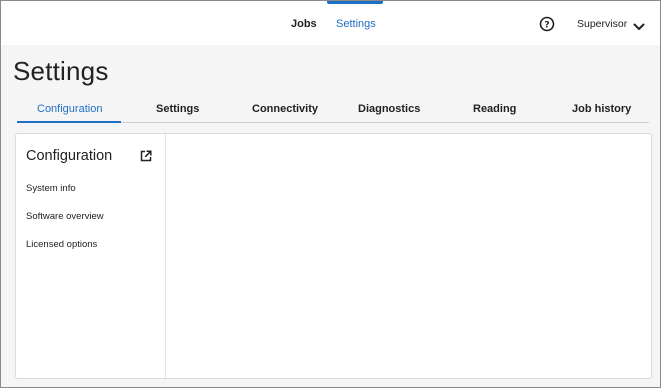 This screenshot has height=388, width=661. What do you see at coordinates (51, 188) in the screenshot?
I see `side-item-system-info: System info` at bounding box center [51, 188].